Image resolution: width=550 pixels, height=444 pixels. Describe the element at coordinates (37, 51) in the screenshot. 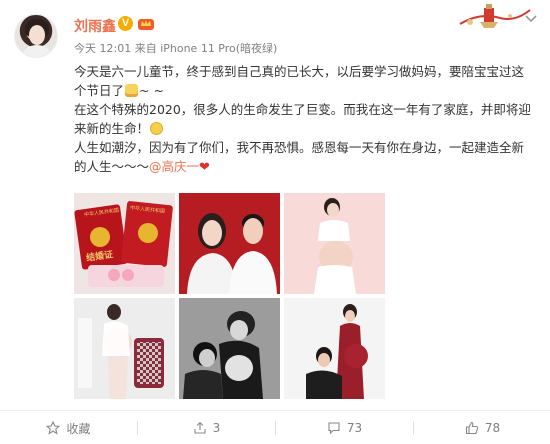

I see `avatar-body` at that location.